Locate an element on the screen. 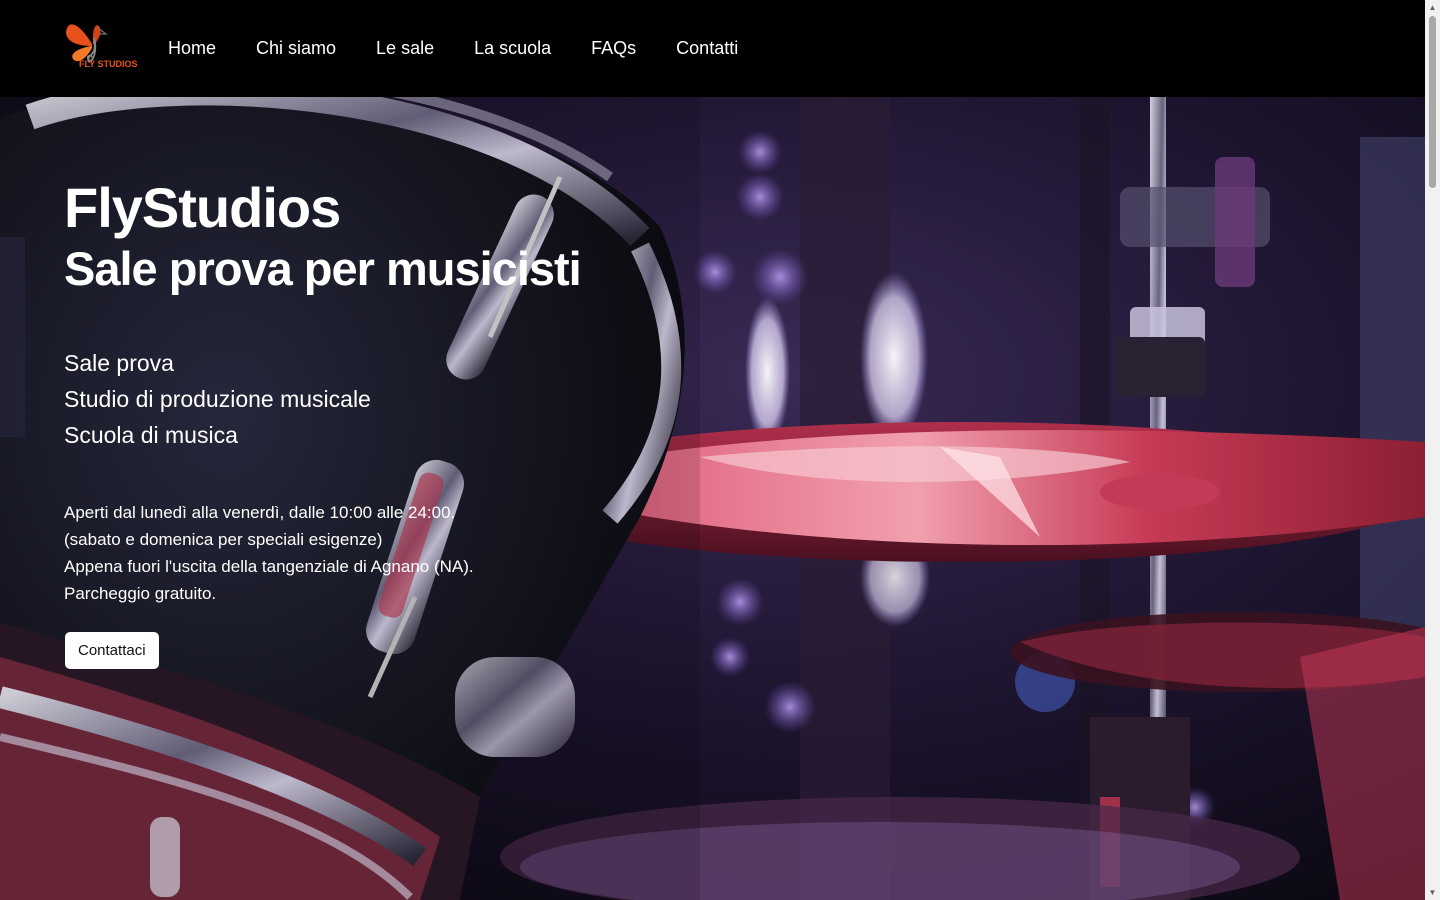 This screenshot has width=1440, height=900. service-item: Studio di produzione musicale is located at coordinates (217, 399).